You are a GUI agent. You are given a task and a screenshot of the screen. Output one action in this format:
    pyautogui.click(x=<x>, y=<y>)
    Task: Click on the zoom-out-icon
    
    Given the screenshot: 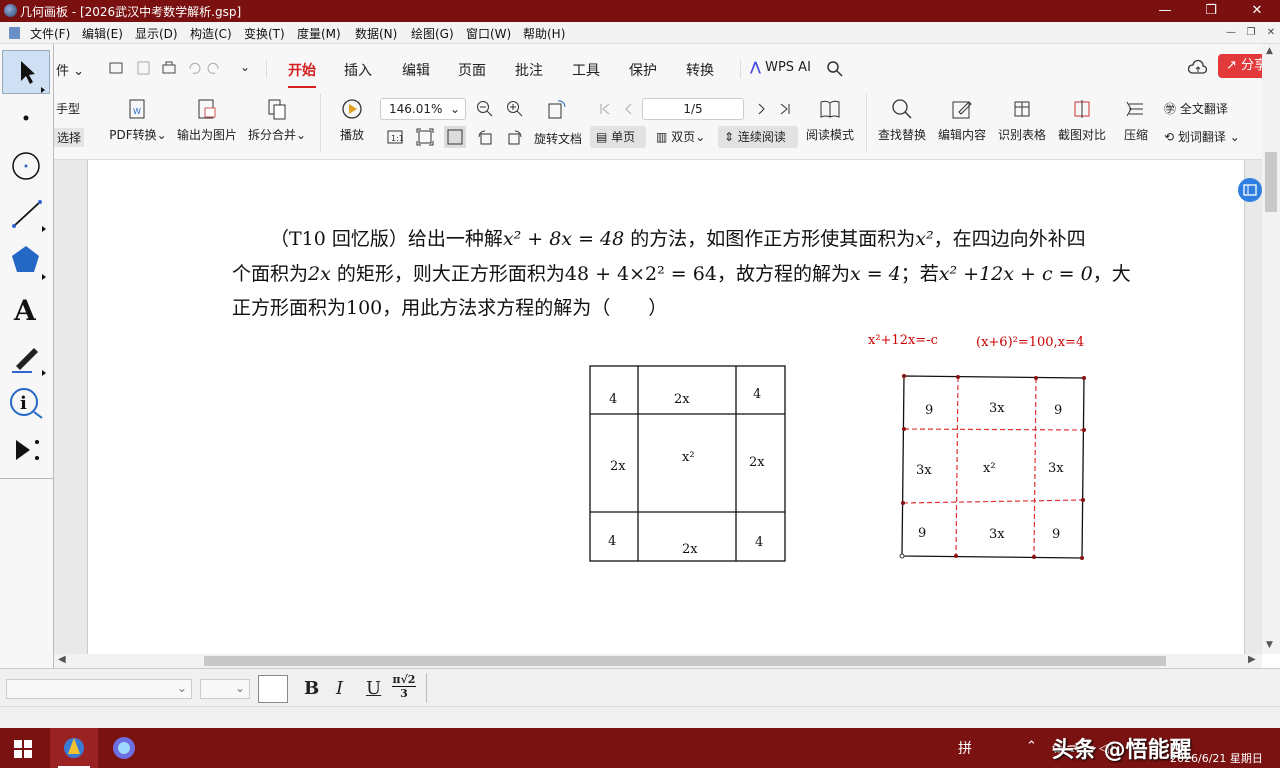 What is the action you would take?
    pyautogui.click(x=485, y=109)
    